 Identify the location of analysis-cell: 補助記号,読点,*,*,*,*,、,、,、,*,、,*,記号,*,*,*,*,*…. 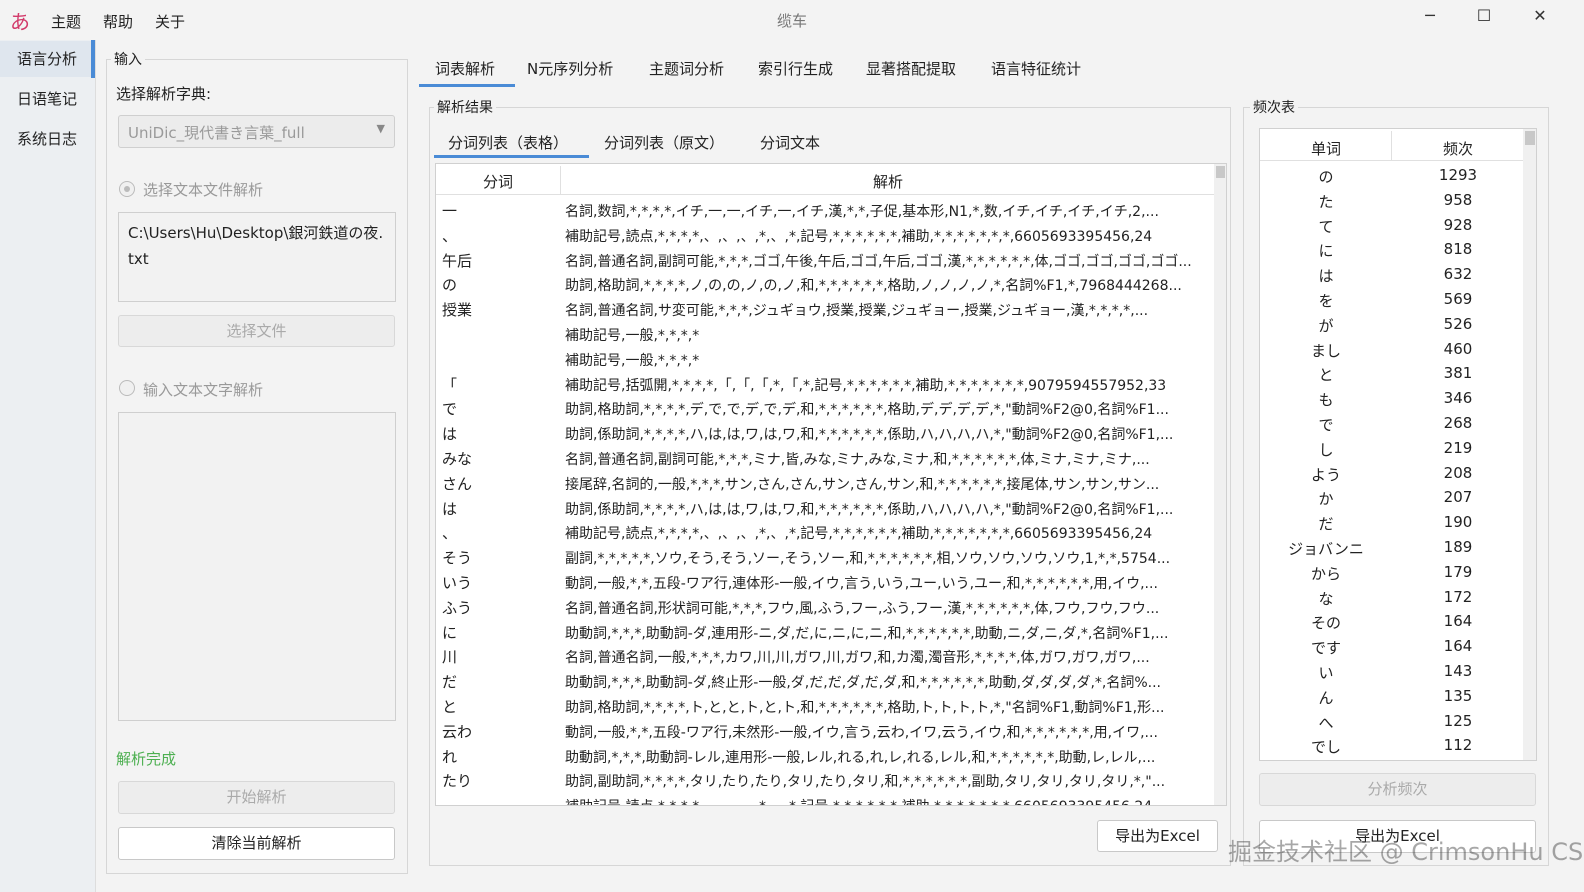
(859, 534).